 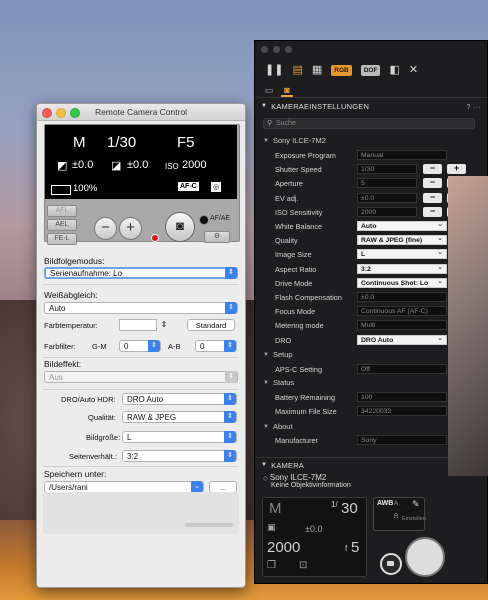 I want to click on white-balance-box: AWB A R ✎ Einstellen, so click(x=399, y=514).